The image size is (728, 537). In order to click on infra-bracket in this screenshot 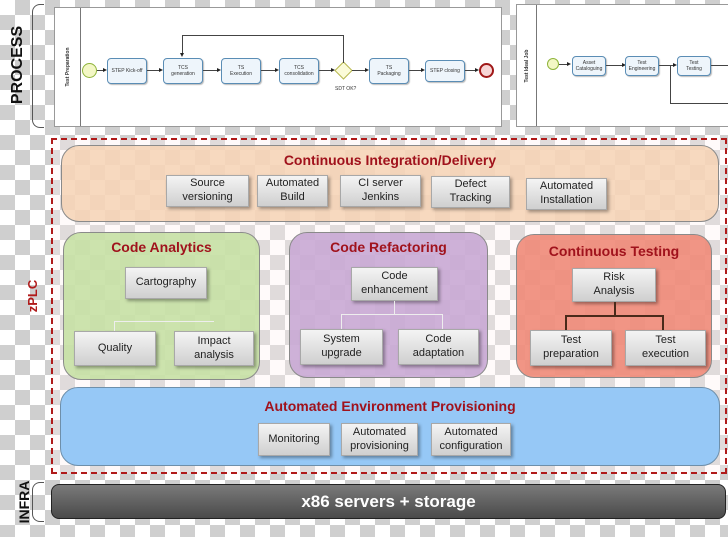, I will do `click(38, 502)`.